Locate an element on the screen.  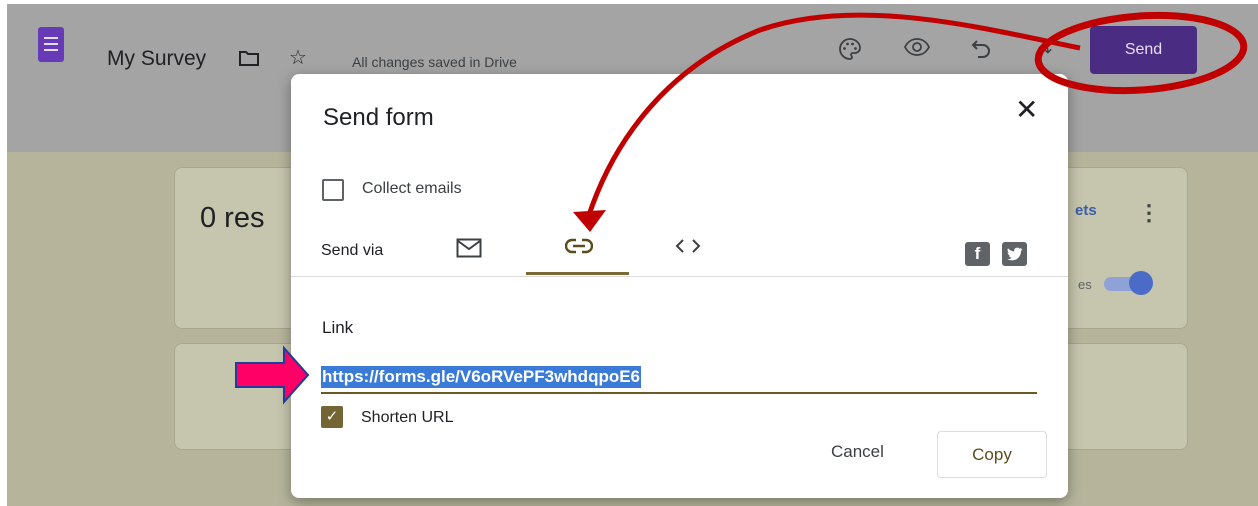
document-title: My Survey is located at coordinates (156, 59).